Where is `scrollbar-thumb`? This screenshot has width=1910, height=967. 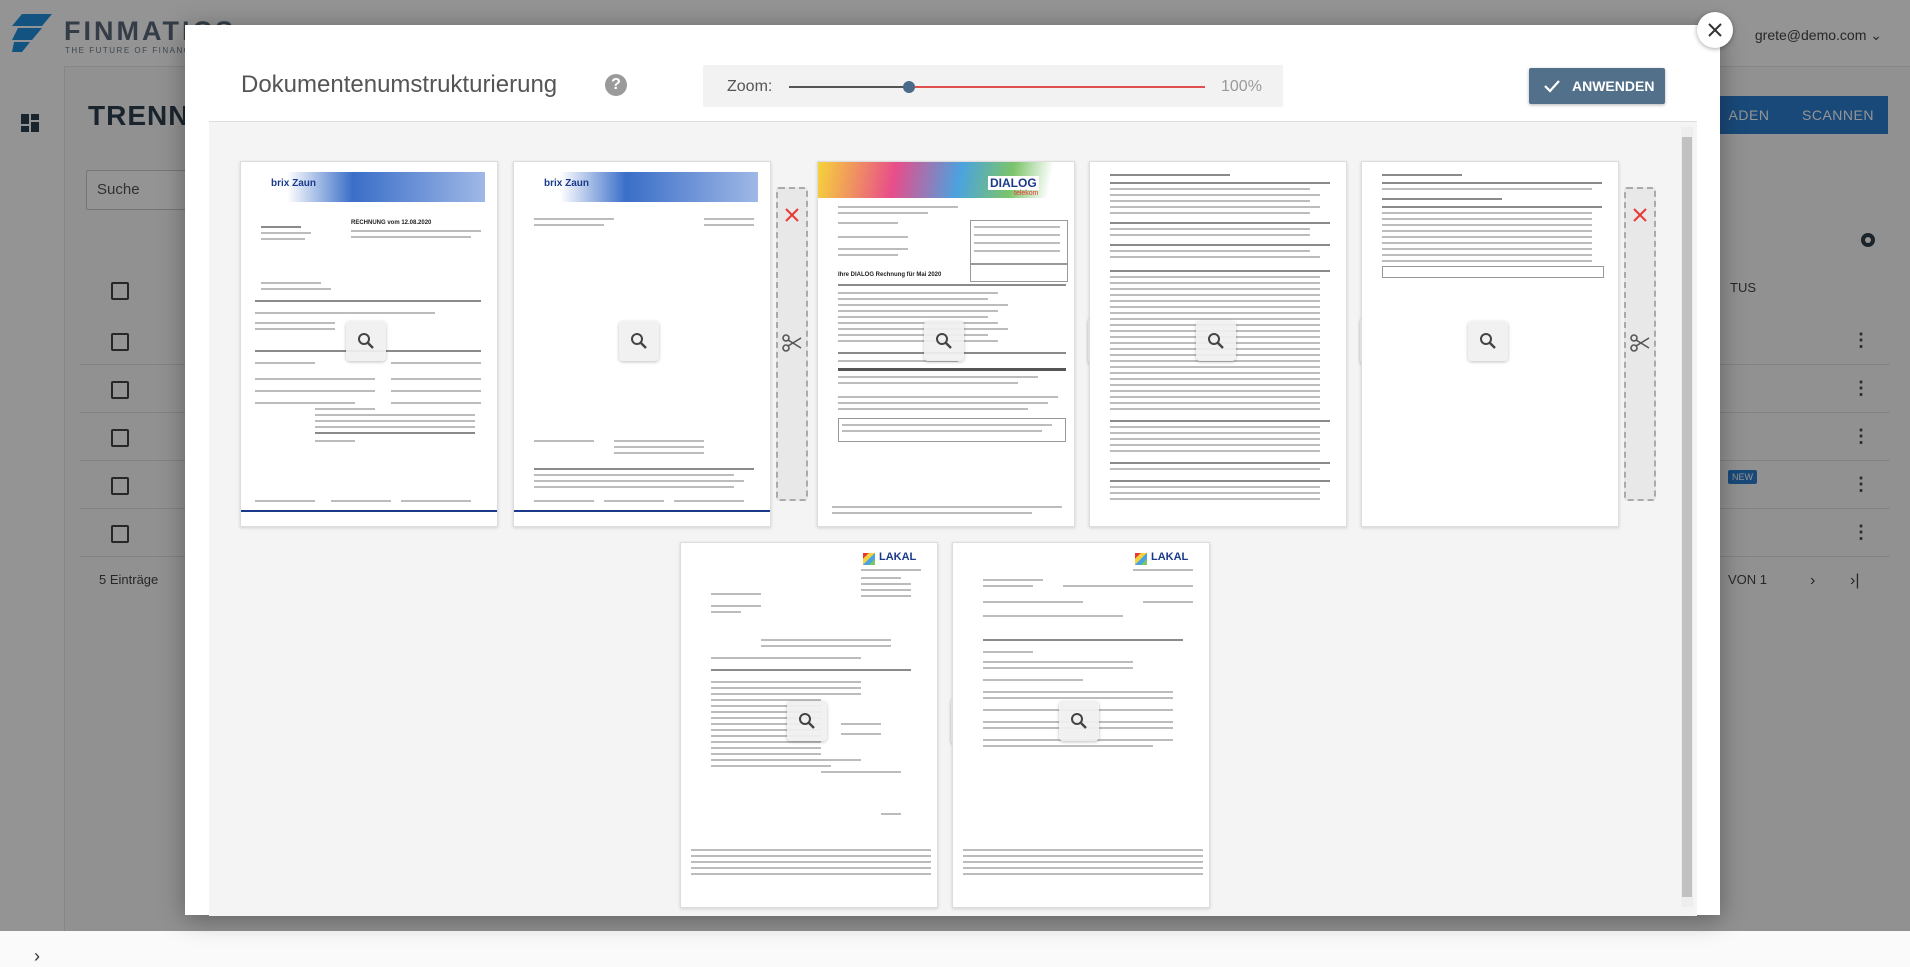
scrollbar-thumb is located at coordinates (1687, 517).